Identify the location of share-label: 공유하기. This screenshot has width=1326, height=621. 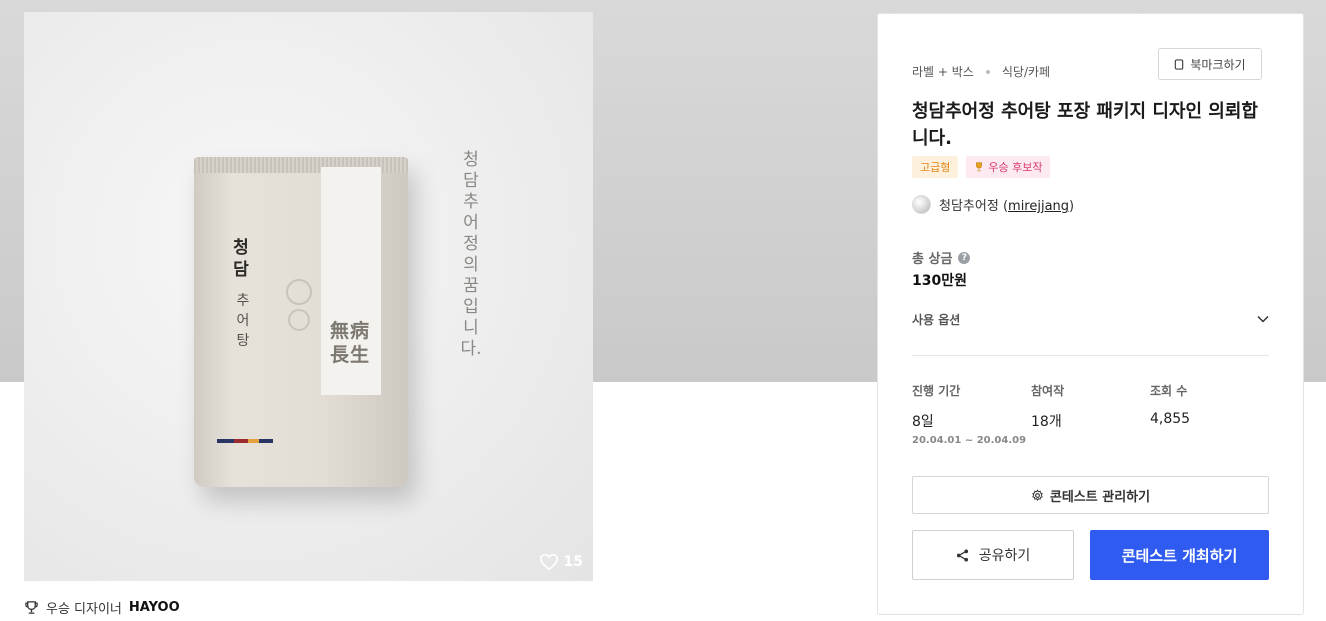
(1004, 556).